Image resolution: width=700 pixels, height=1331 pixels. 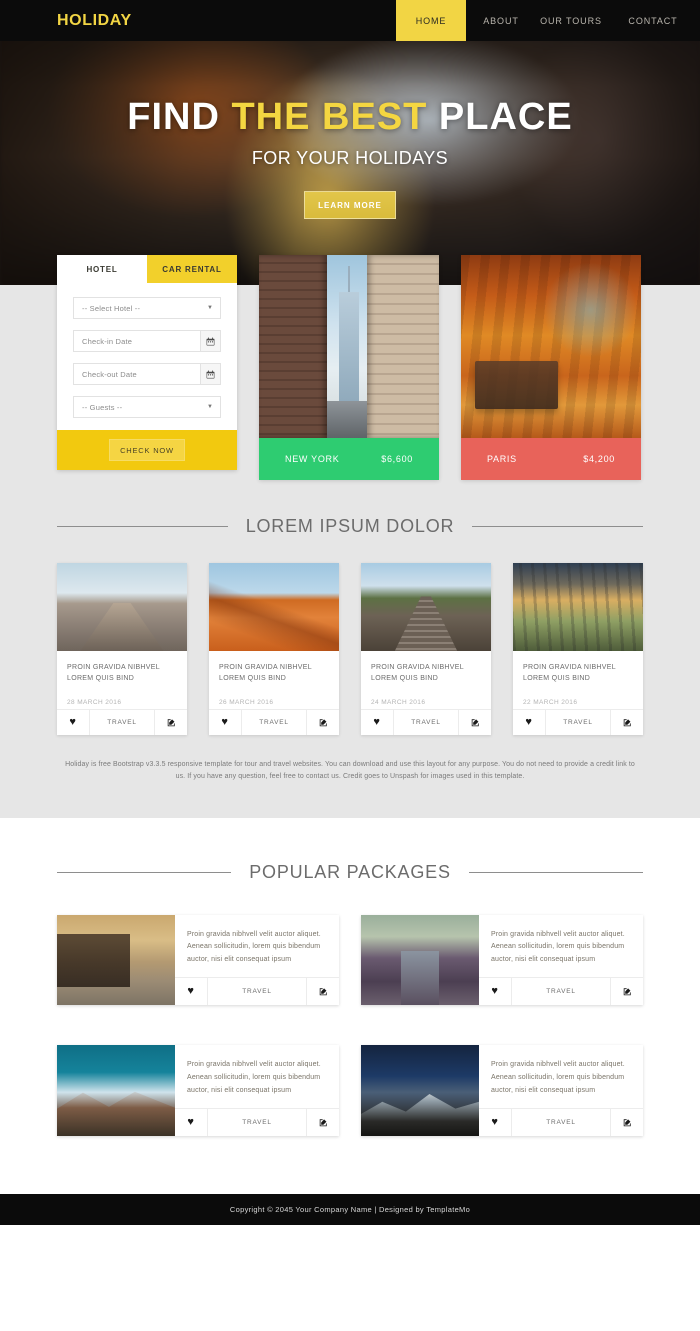 I want to click on blog-card-actions: ♥ TRAVEL, so click(x=426, y=722).